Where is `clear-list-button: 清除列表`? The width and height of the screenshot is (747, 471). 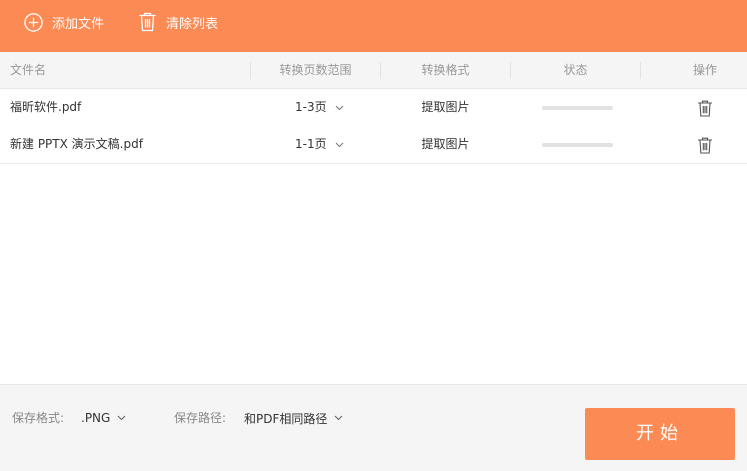 clear-list-button: 清除列表 is located at coordinates (178, 22).